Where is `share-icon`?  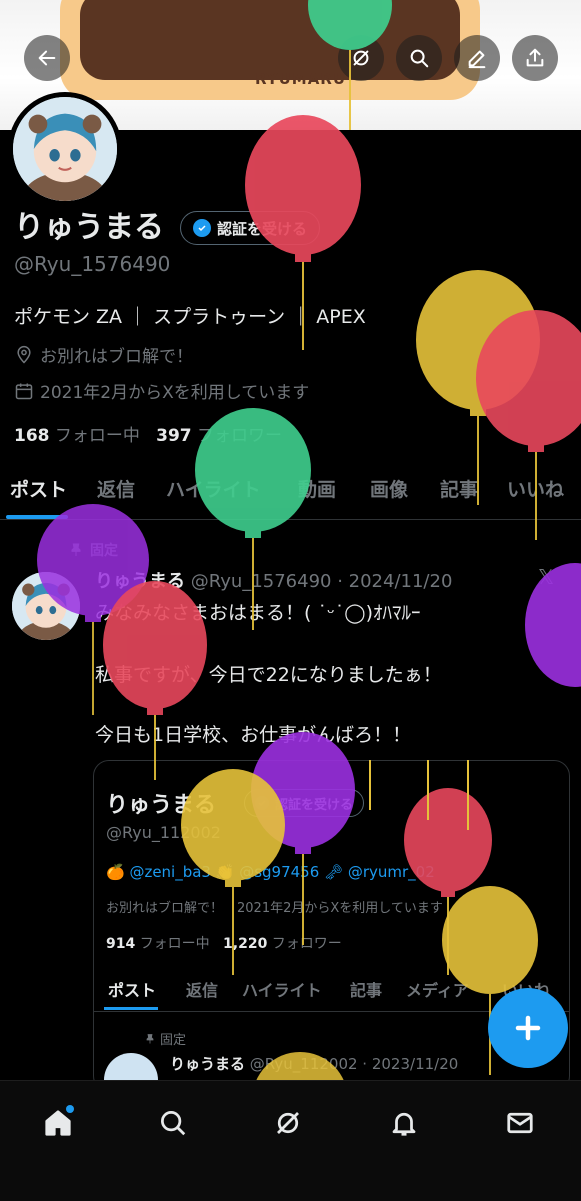 share-icon is located at coordinates (535, 57).